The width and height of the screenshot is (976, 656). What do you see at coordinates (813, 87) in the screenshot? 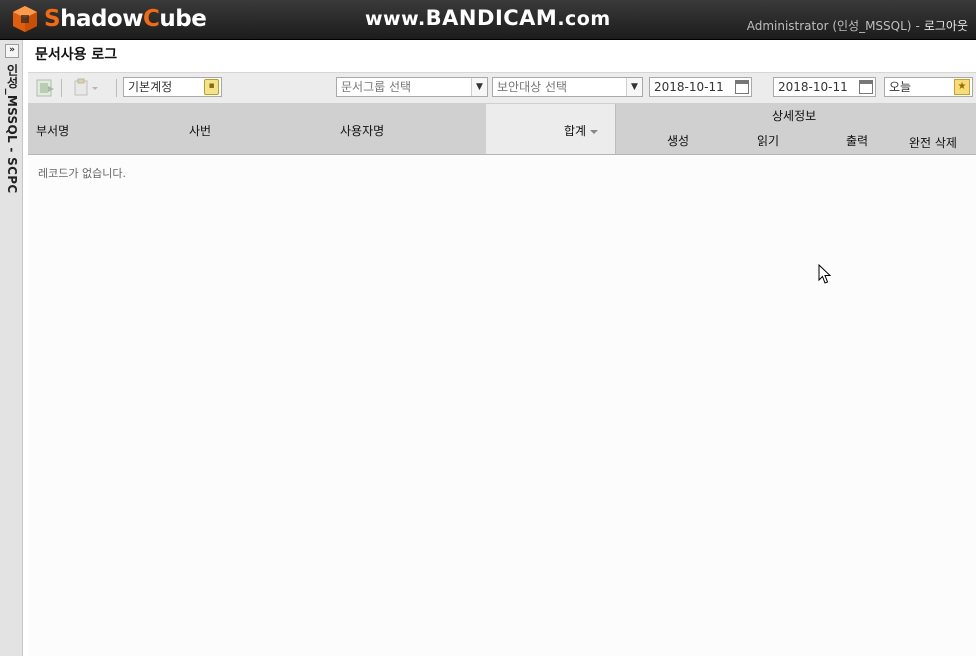
I see `date-to-value: 2018-10-11` at bounding box center [813, 87].